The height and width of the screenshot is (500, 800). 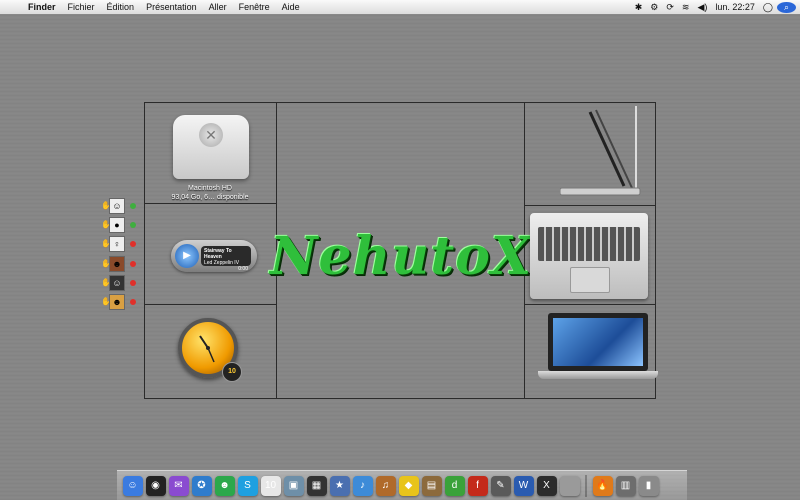 What do you see at coordinates (339, 485) in the screenshot?
I see `imovie-icon: ★` at bounding box center [339, 485].